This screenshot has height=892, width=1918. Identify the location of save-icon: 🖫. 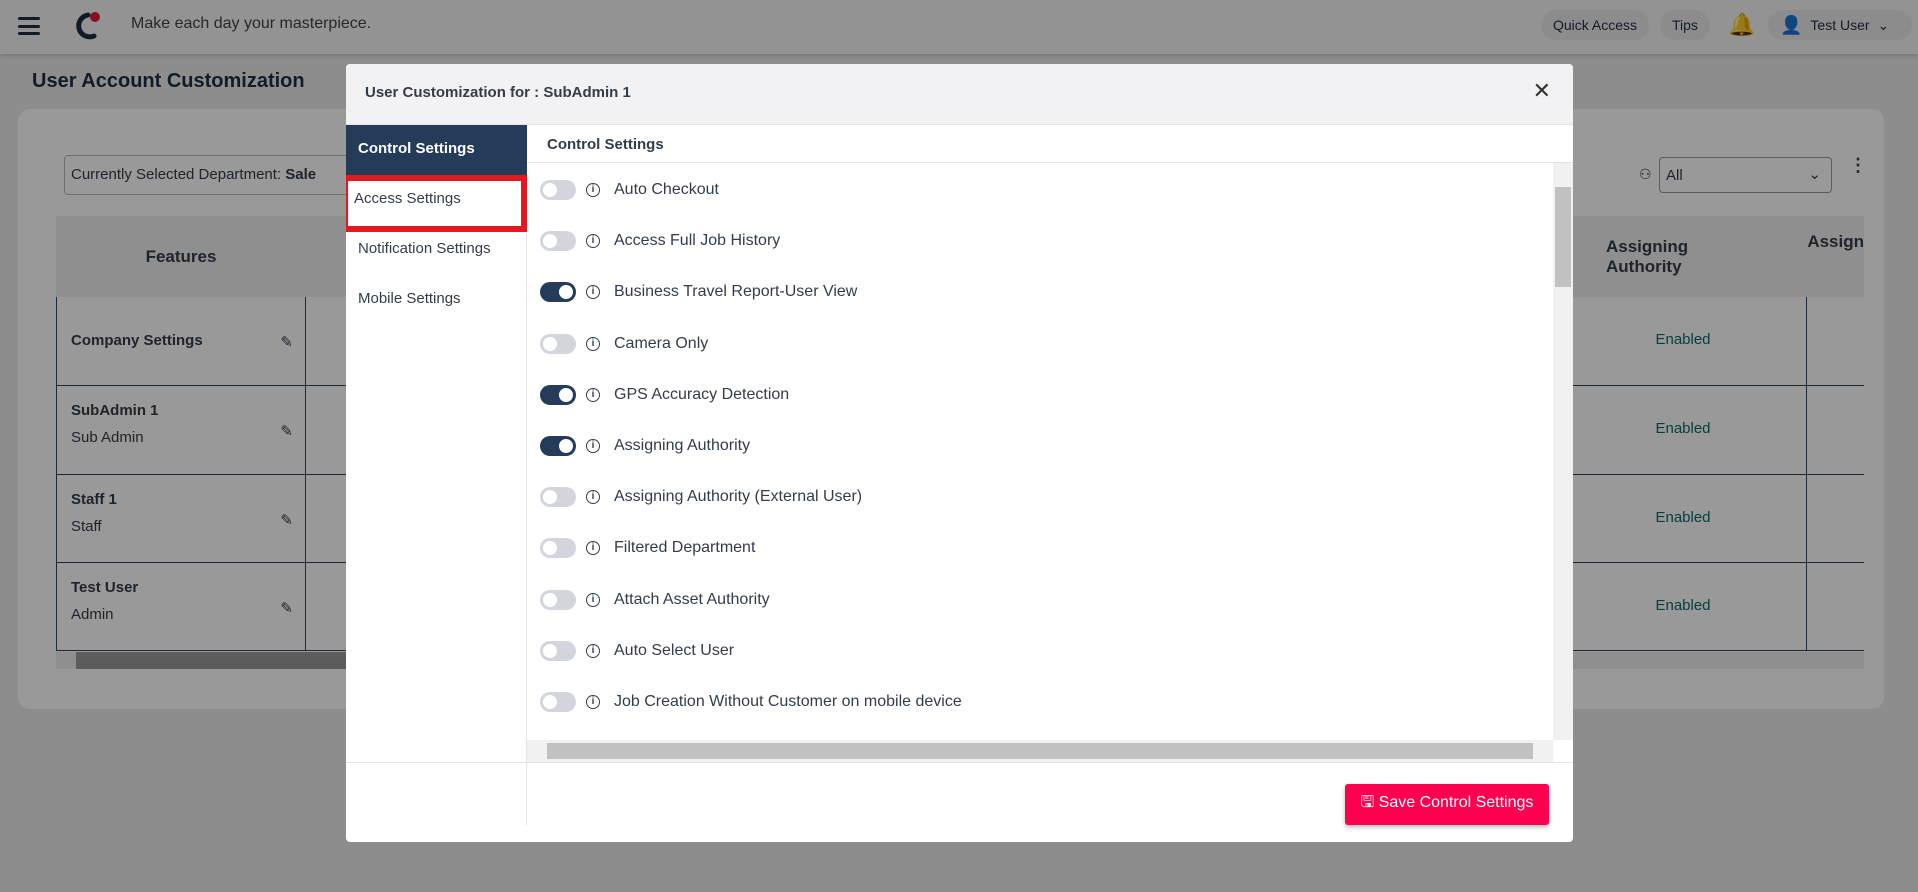
(1369, 802).